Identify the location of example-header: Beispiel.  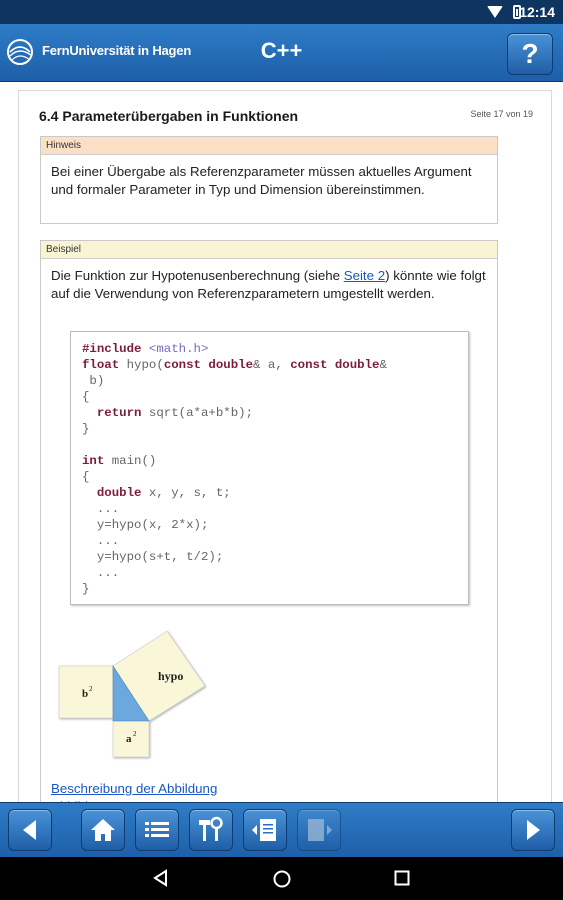
(269, 250).